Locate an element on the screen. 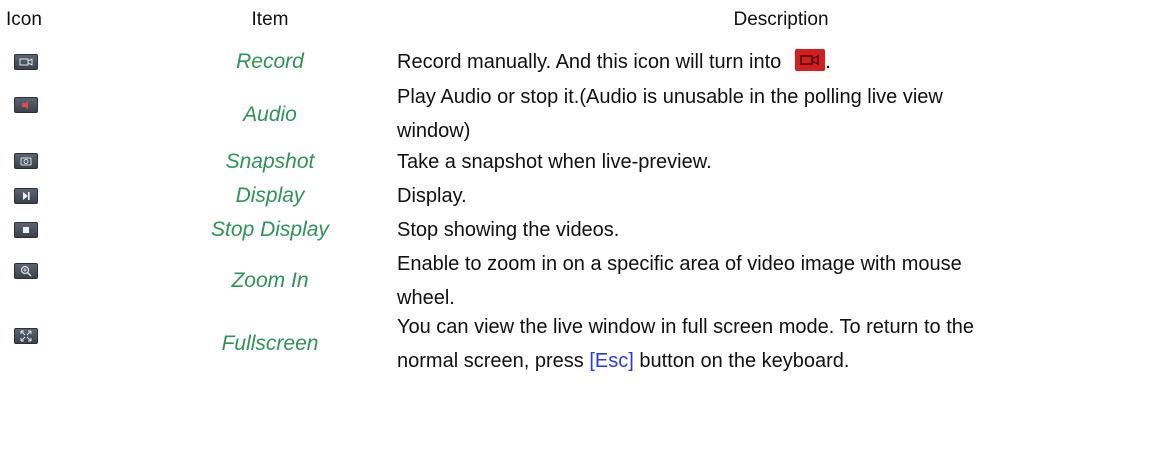  desc-display: Display. is located at coordinates (767, 196).